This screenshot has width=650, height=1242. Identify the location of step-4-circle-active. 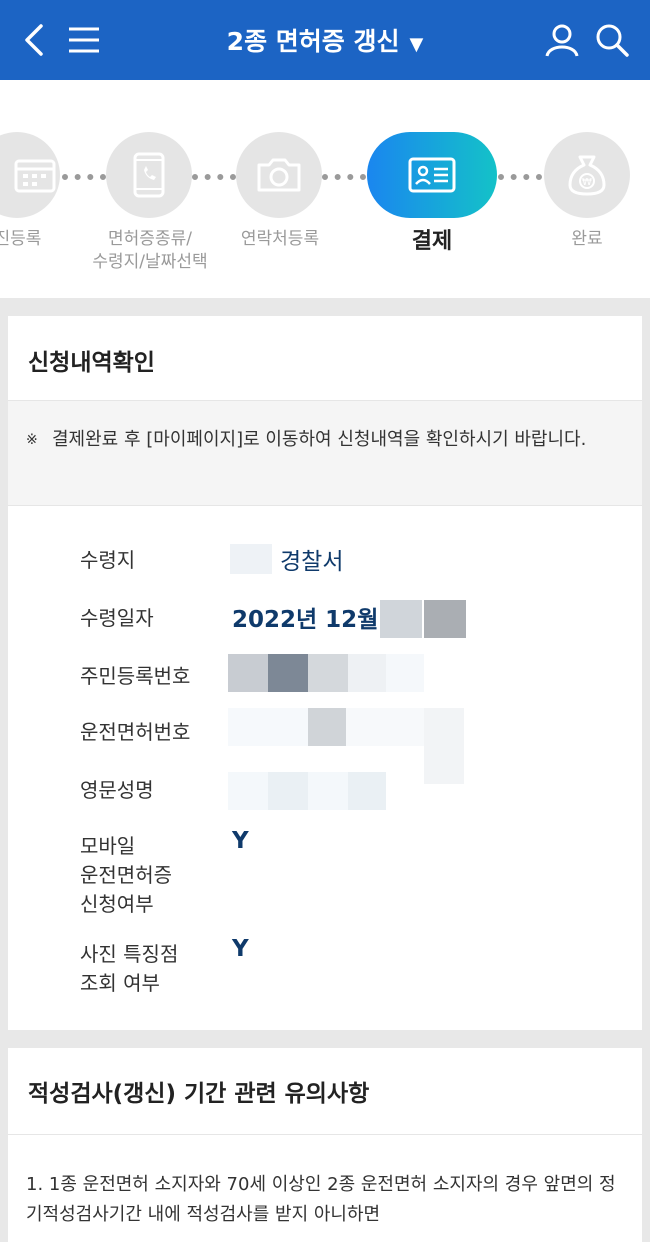
(432, 175).